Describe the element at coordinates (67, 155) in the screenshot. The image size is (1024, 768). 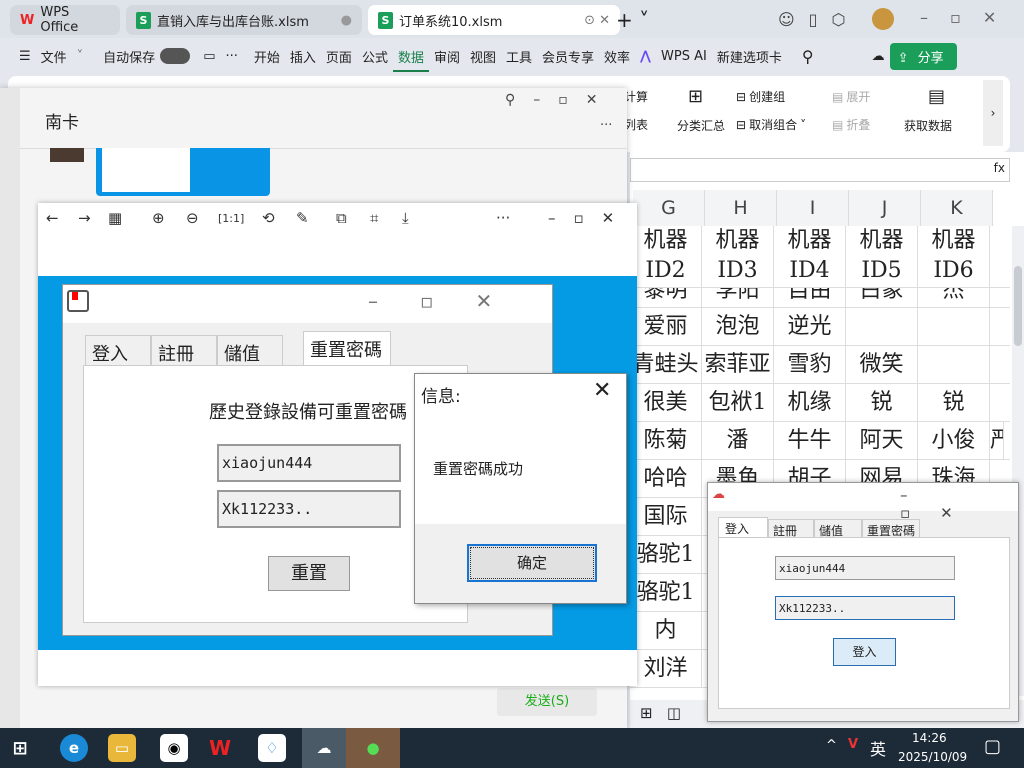
I see `avatar` at that location.